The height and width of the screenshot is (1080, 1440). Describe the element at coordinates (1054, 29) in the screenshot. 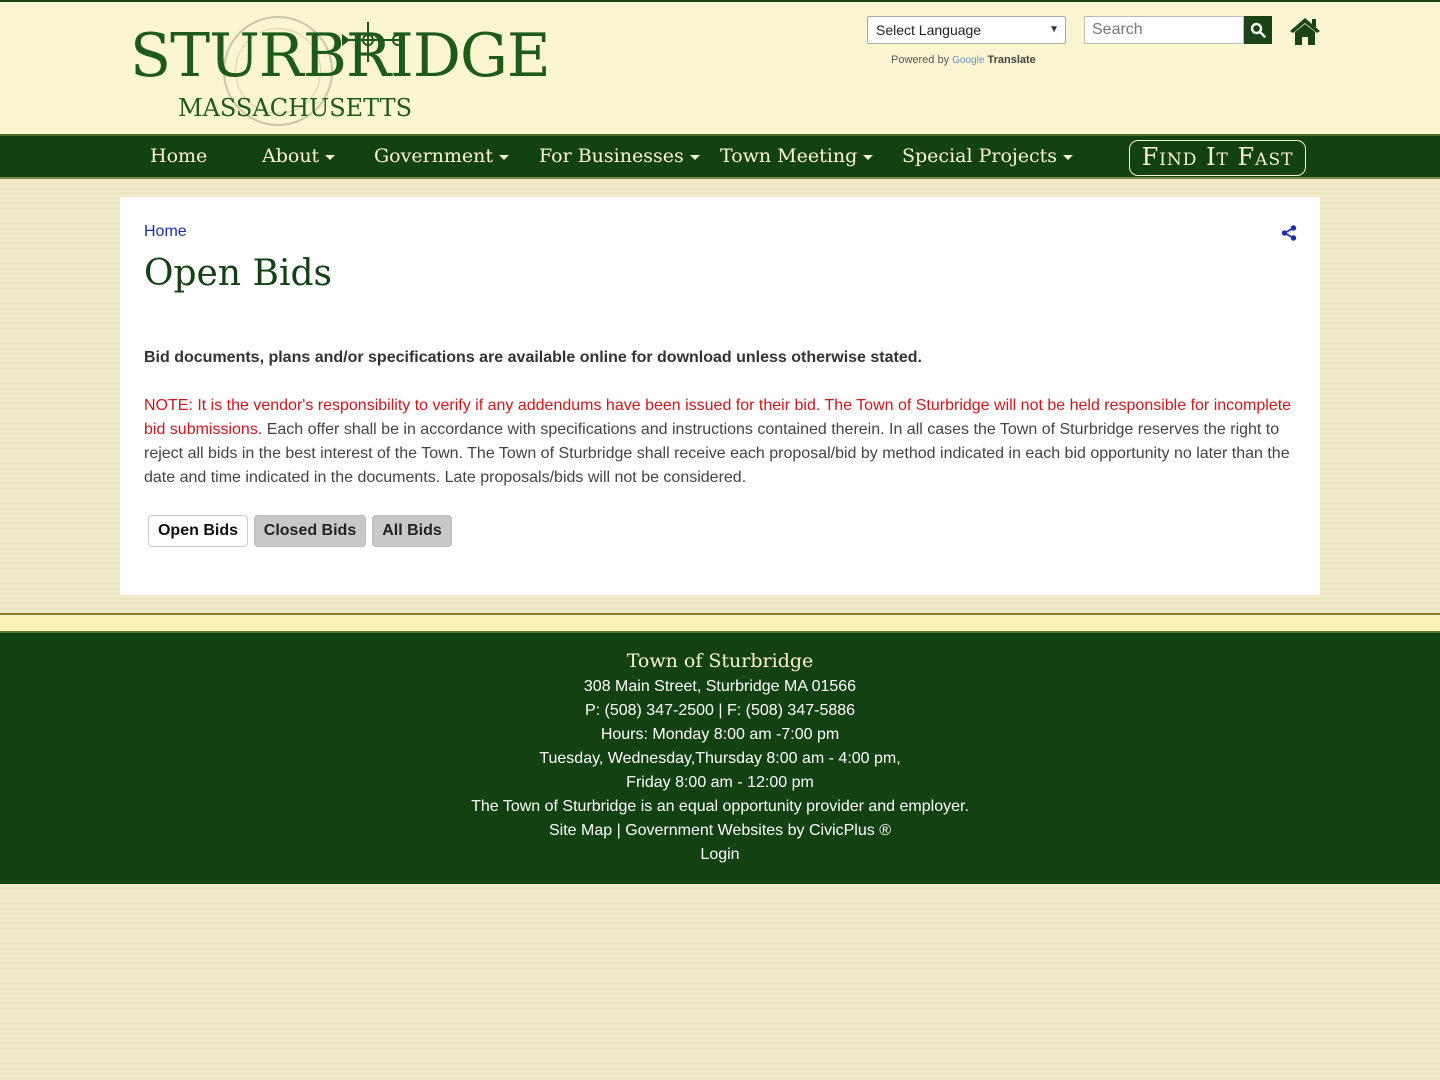

I see `chevron-down-icon: ▼` at that location.